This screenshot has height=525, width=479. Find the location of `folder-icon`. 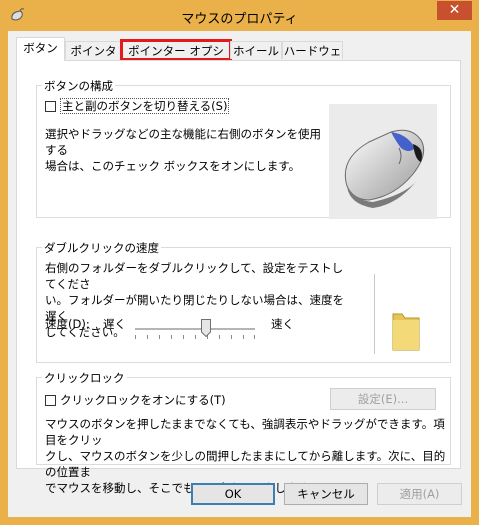

folder-icon is located at coordinates (406, 332).